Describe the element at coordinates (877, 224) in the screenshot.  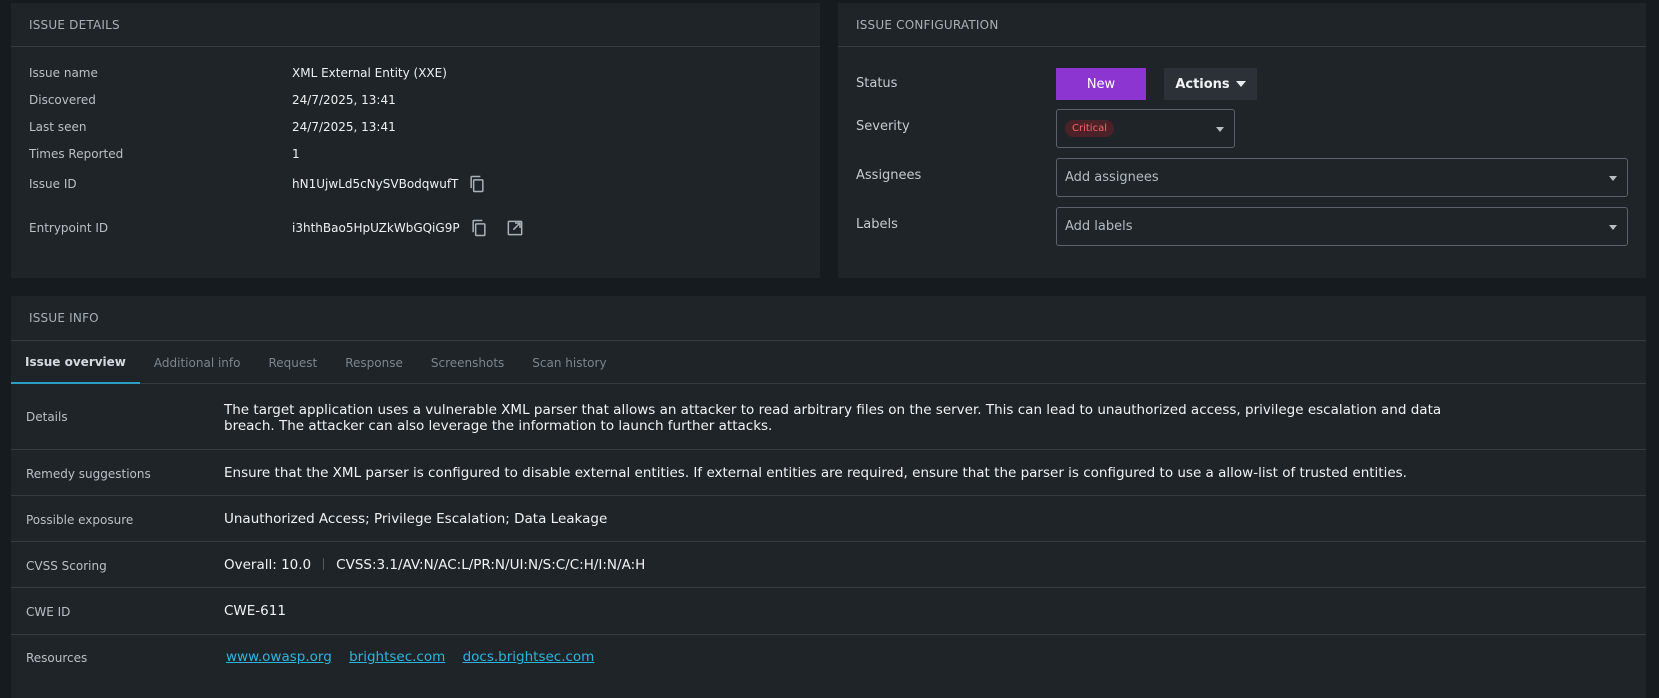
I see `labels-label: Labels` at that location.